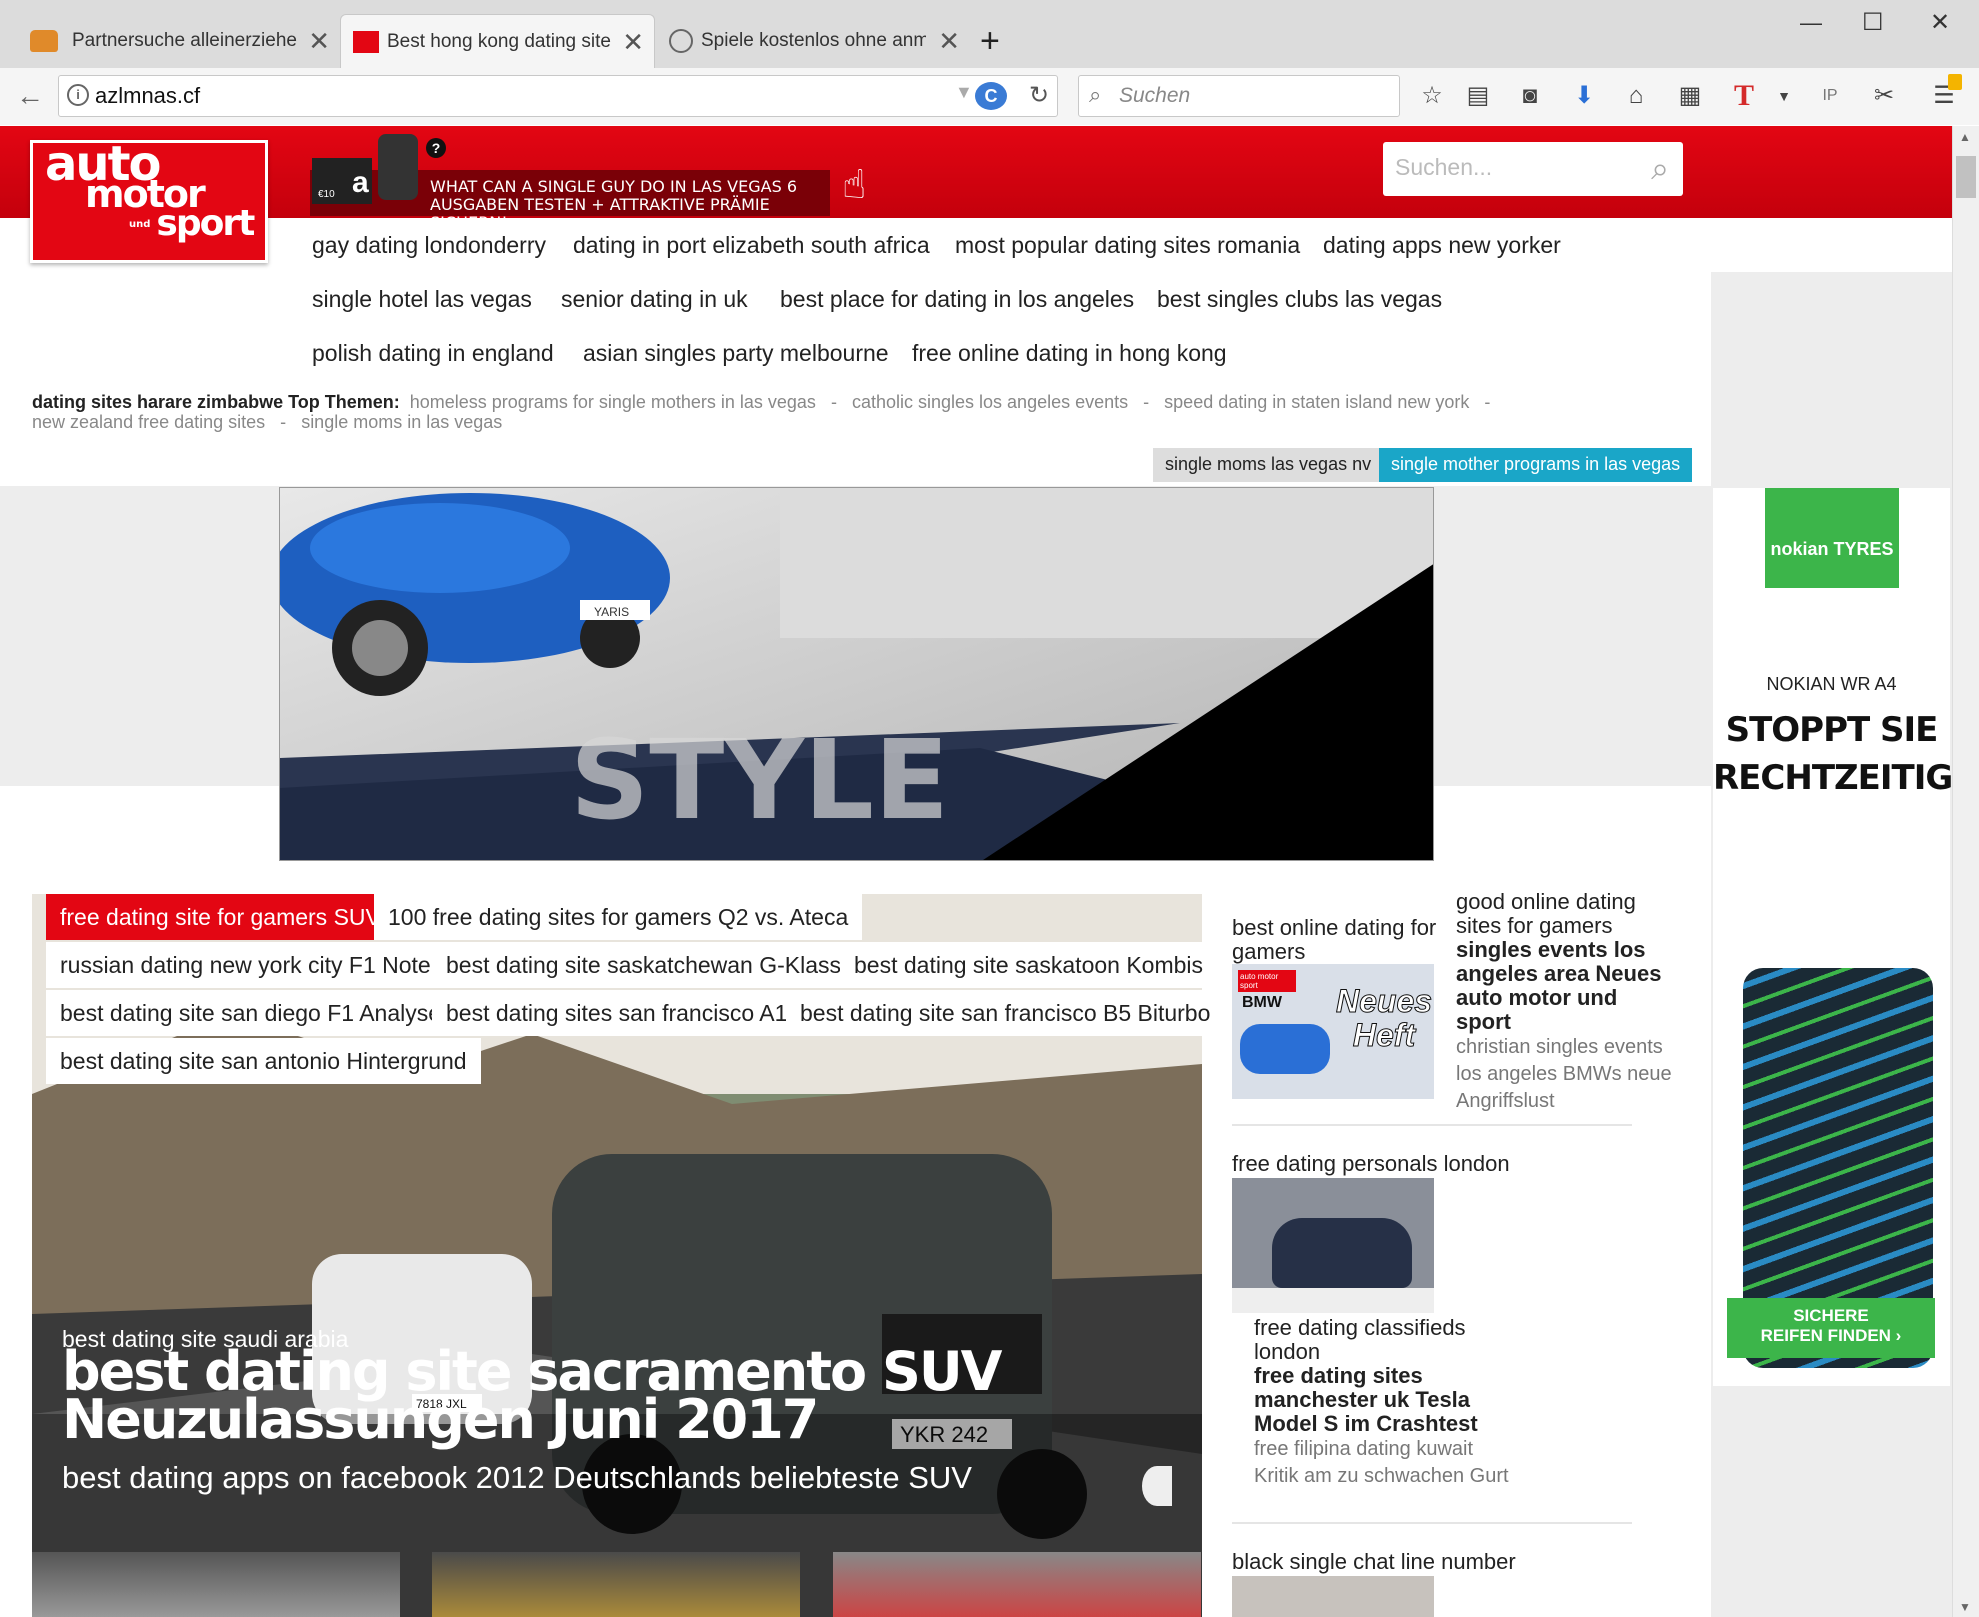  Describe the element at coordinates (263, 1061) in the screenshot. I see `chip: best dating site san antonio Hintergrund` at that location.